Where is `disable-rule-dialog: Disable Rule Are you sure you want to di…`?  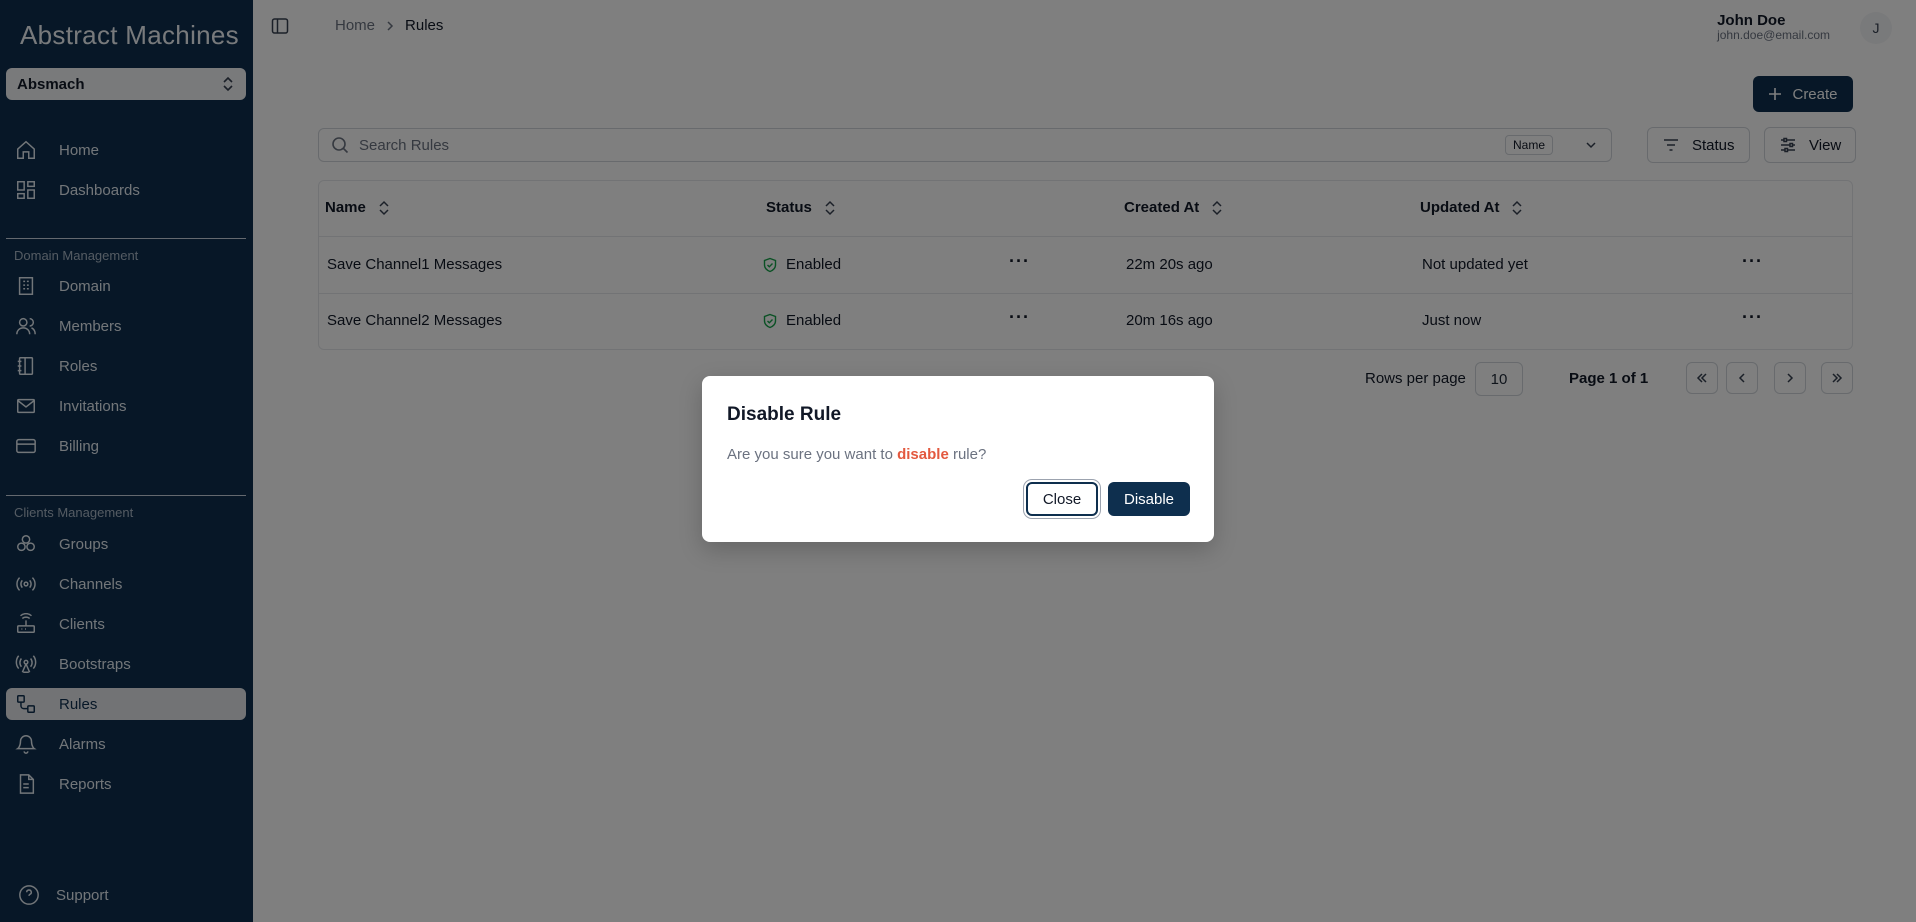 disable-rule-dialog: Disable Rule Are you sure you want to di… is located at coordinates (958, 459).